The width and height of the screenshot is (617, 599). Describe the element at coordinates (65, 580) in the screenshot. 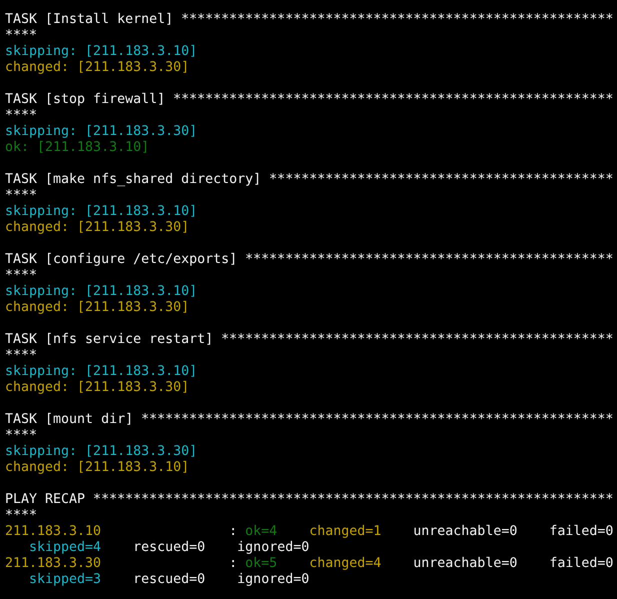

I see `stat-value: skipped=3` at that location.